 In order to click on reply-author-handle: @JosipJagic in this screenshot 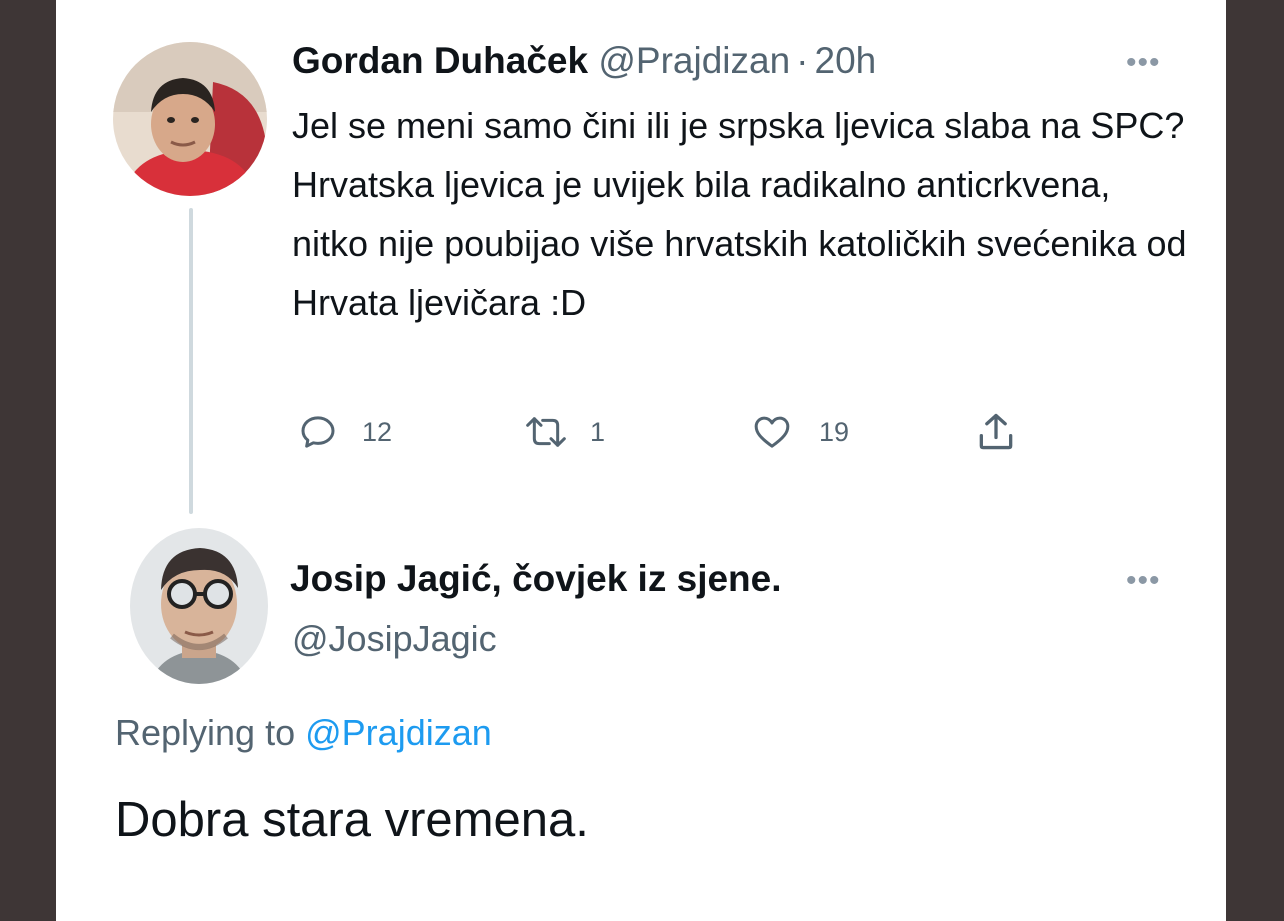, I will do `click(394, 639)`.